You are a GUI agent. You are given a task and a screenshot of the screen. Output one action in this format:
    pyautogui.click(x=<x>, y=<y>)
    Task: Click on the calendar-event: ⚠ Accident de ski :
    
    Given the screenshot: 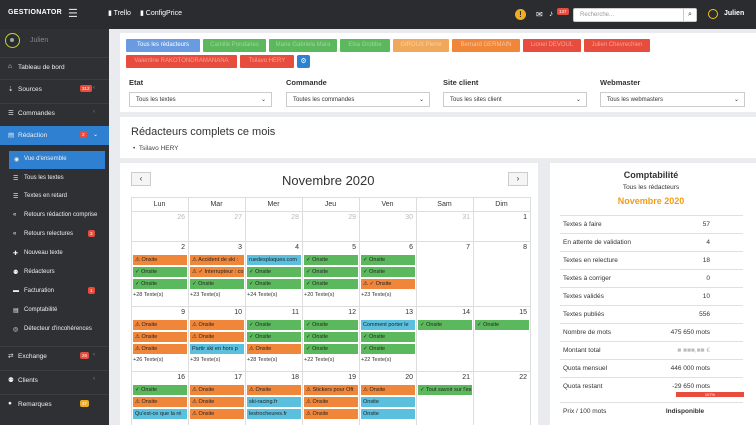 What is the action you would take?
    pyautogui.click(x=217, y=260)
    